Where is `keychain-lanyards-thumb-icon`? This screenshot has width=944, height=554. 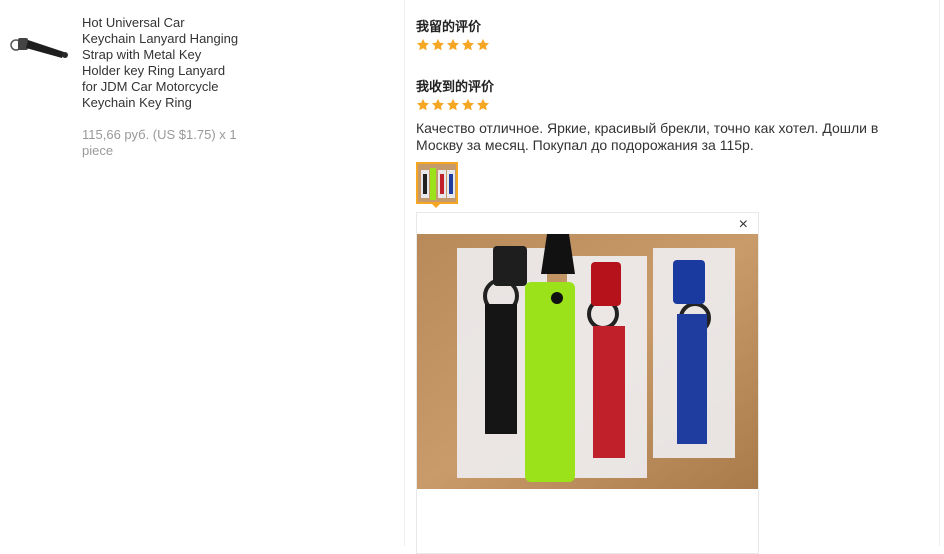 keychain-lanyards-thumb-icon is located at coordinates (437, 183).